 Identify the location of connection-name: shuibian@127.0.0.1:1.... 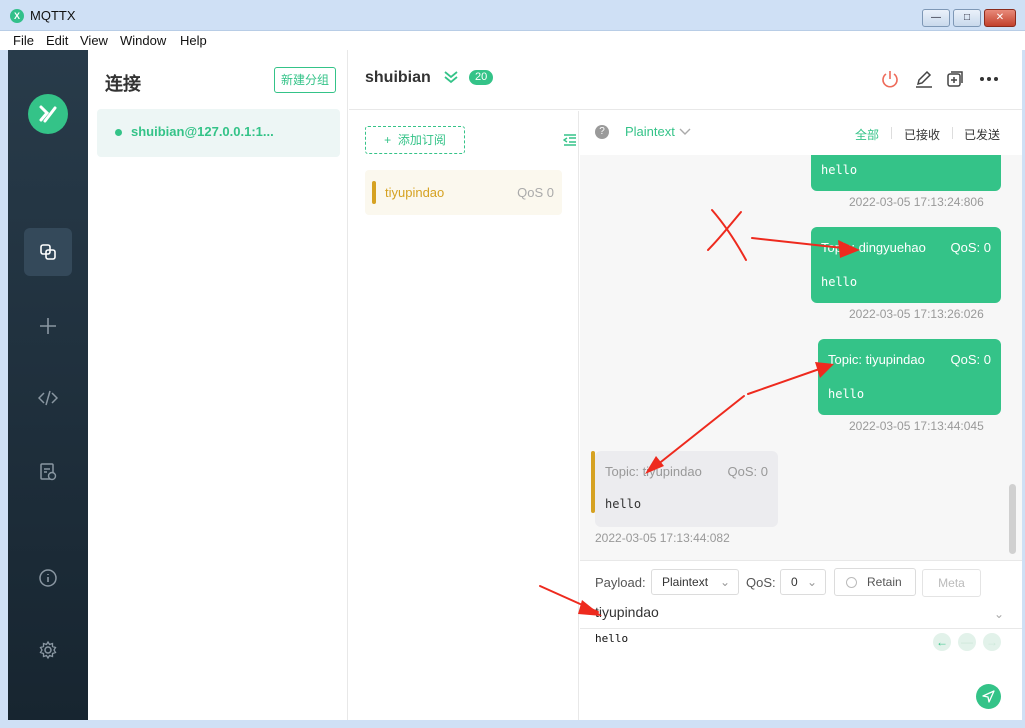
(202, 131).